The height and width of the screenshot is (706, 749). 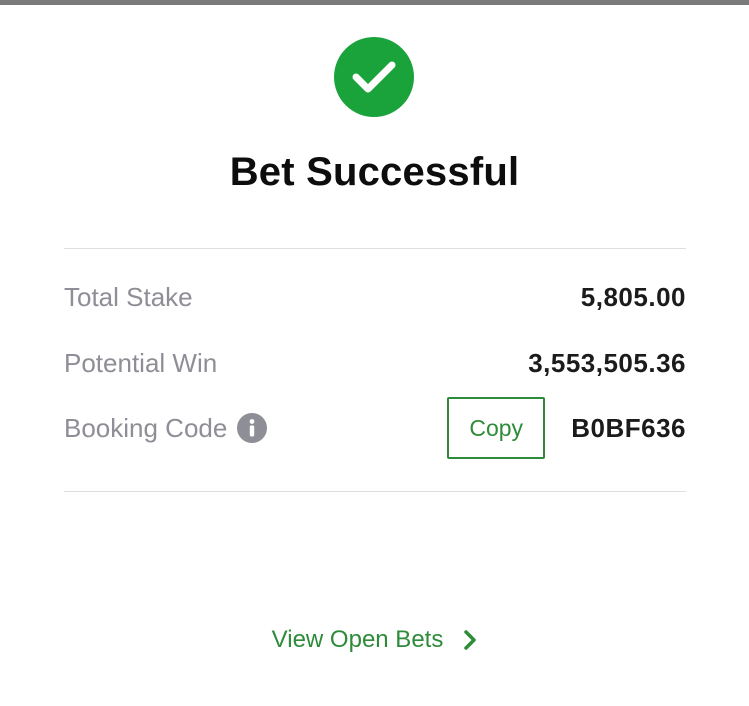 What do you see at coordinates (252, 428) in the screenshot?
I see `info-icon` at bounding box center [252, 428].